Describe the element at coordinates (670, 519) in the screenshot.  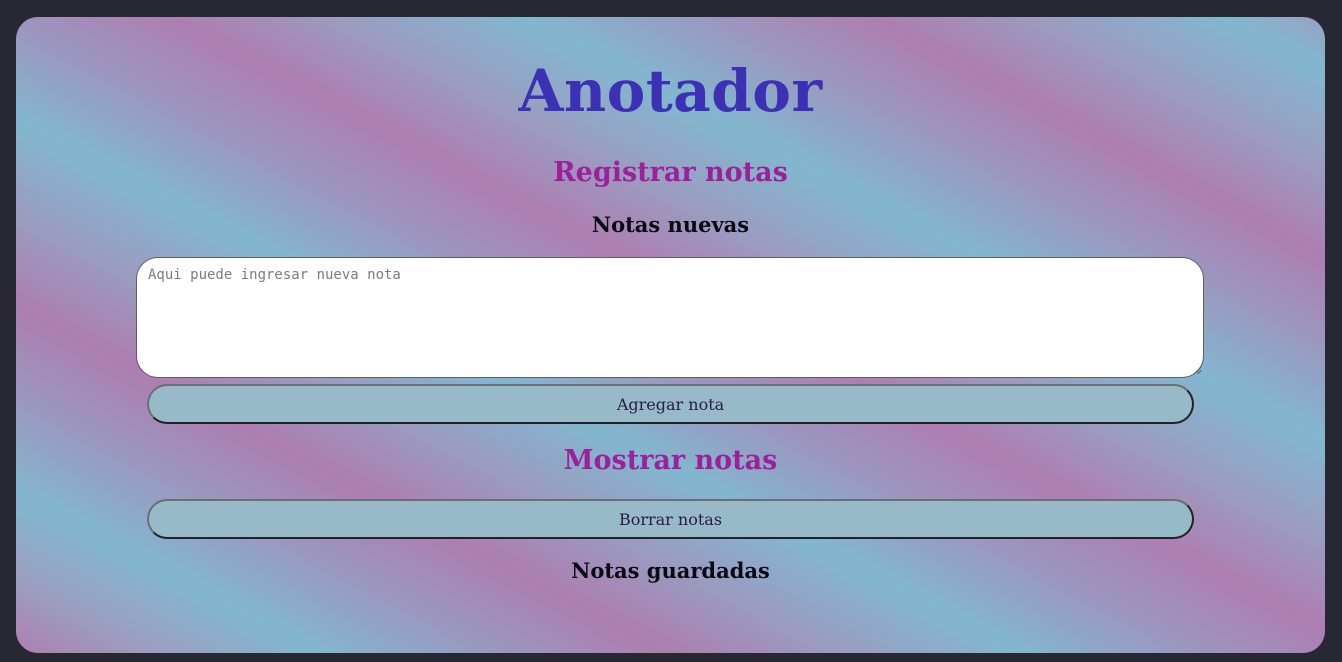
I see `clear-notes-button: Borrar notas` at that location.